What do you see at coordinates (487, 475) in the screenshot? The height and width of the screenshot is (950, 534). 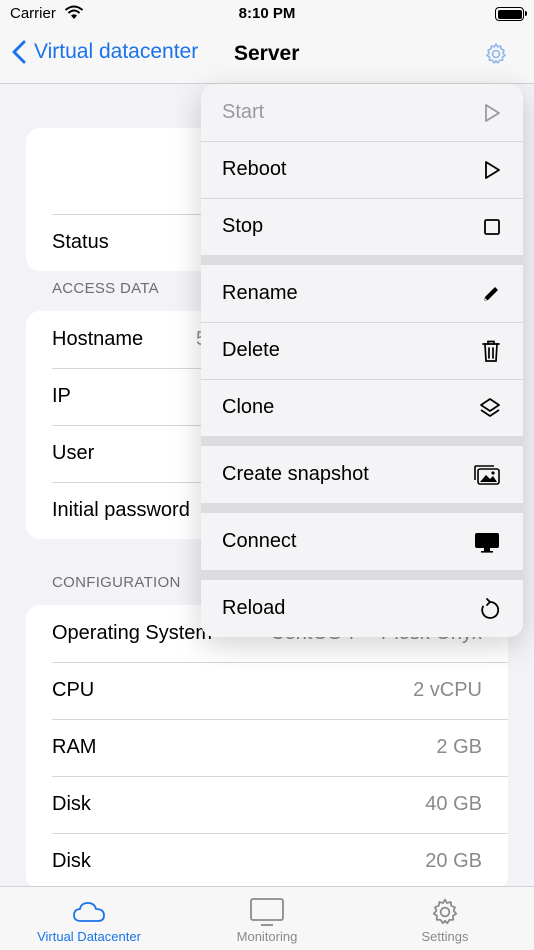 I see `photo-icon` at bounding box center [487, 475].